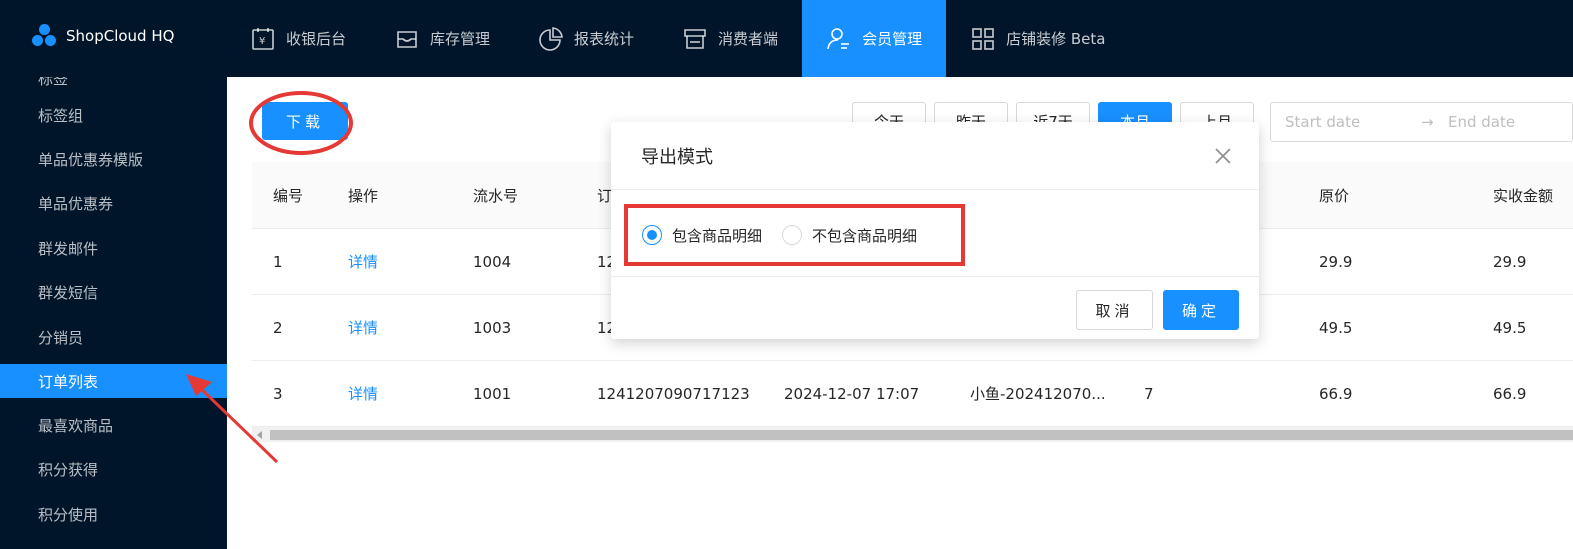  Describe the element at coordinates (695, 38) in the screenshot. I see `shop-icon` at that location.